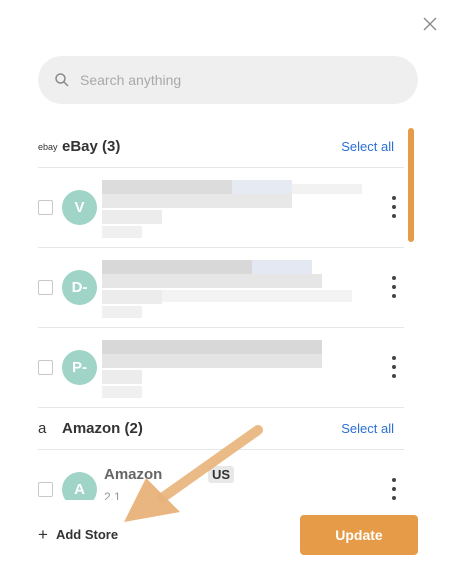 Image resolution: width=457 pixels, height=579 pixels. What do you see at coordinates (42, 428) in the screenshot?
I see `amazon-logo-icon: a` at bounding box center [42, 428].